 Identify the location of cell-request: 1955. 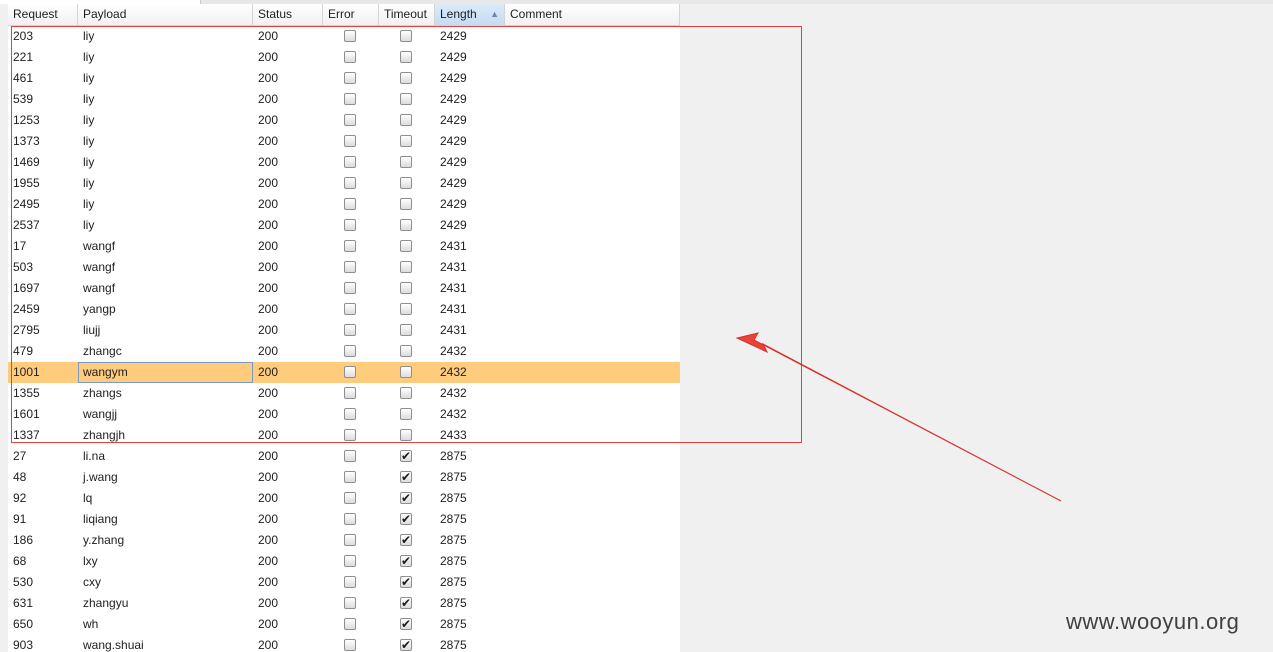
(43, 183).